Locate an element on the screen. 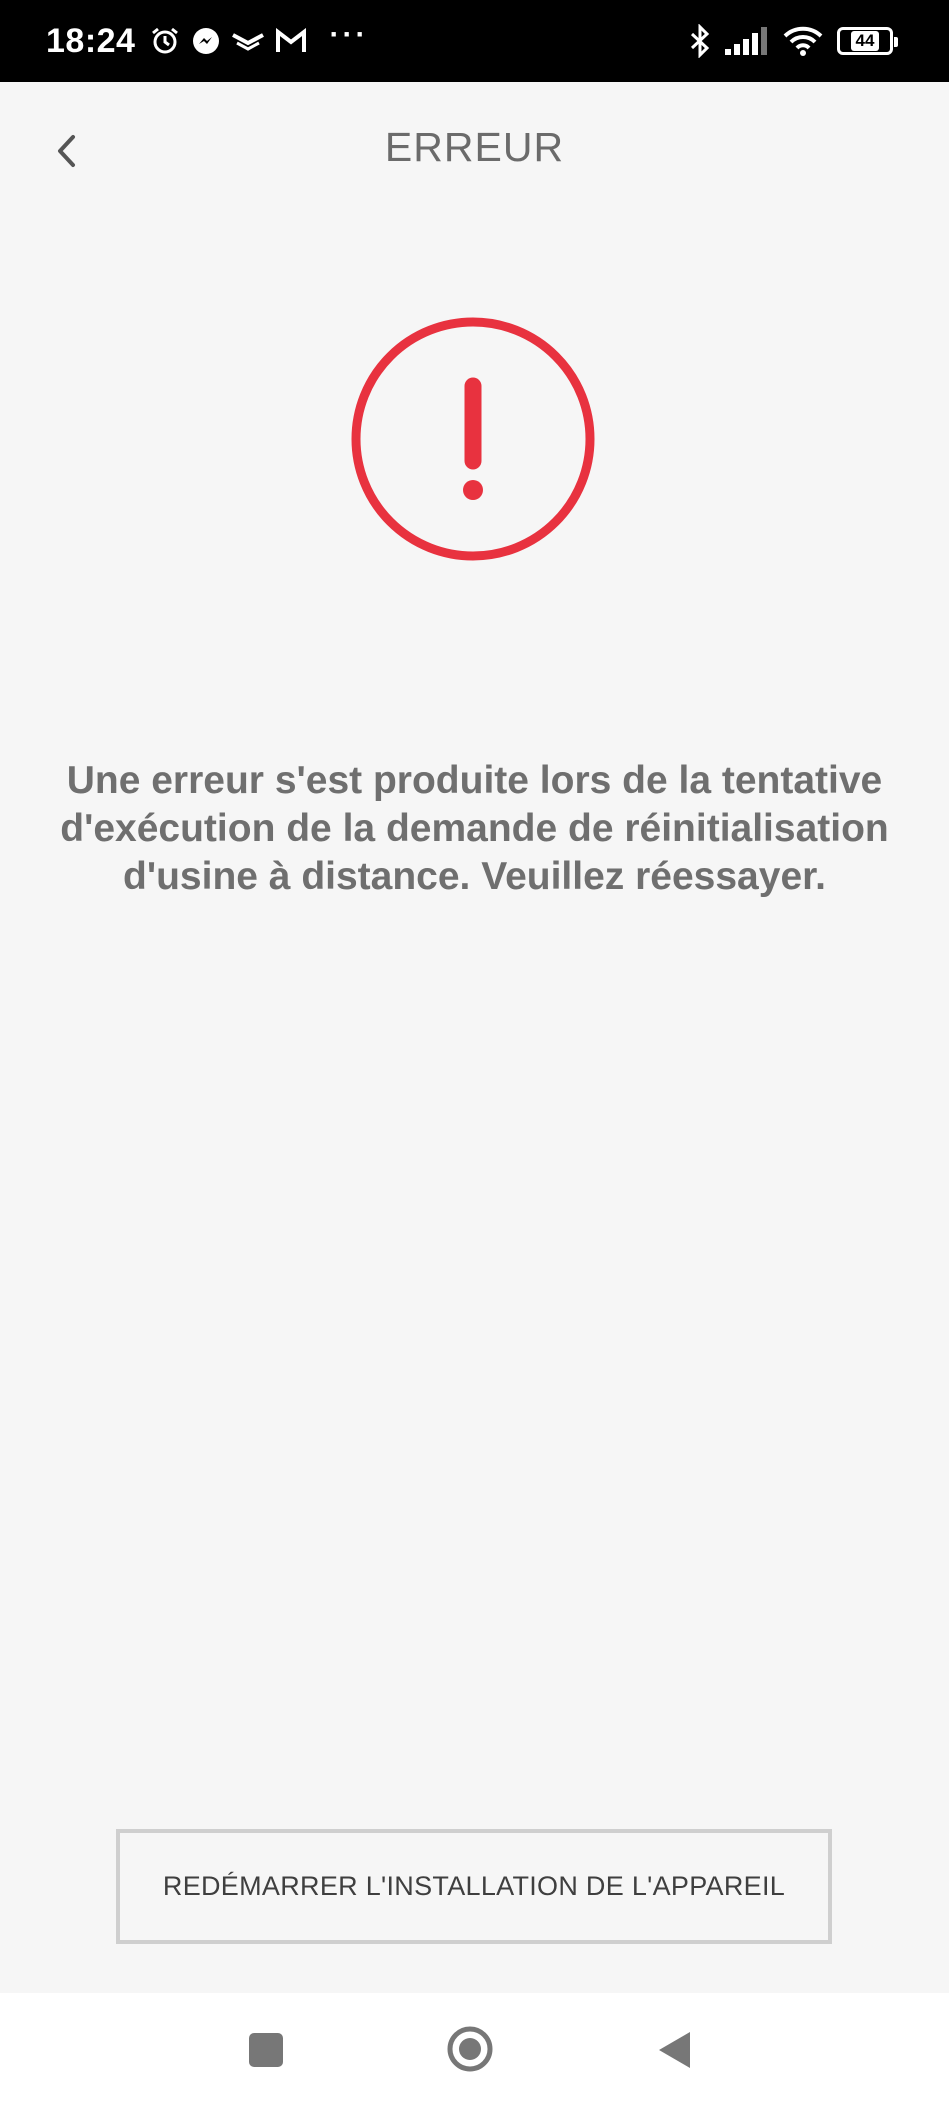 The width and height of the screenshot is (949, 2108). bluetooth-icon is located at coordinates (700, 41).